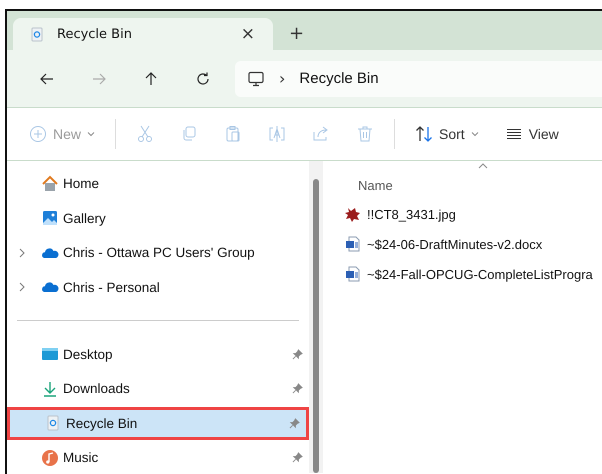  I want to click on sort-button: Sort, so click(447, 134).